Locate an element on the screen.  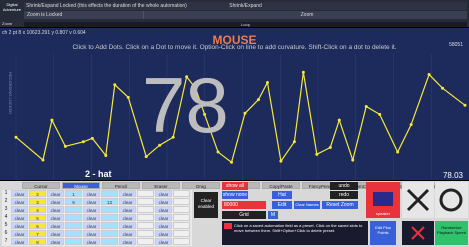
preset-slot: 7 is located at coordinates (37, 233).